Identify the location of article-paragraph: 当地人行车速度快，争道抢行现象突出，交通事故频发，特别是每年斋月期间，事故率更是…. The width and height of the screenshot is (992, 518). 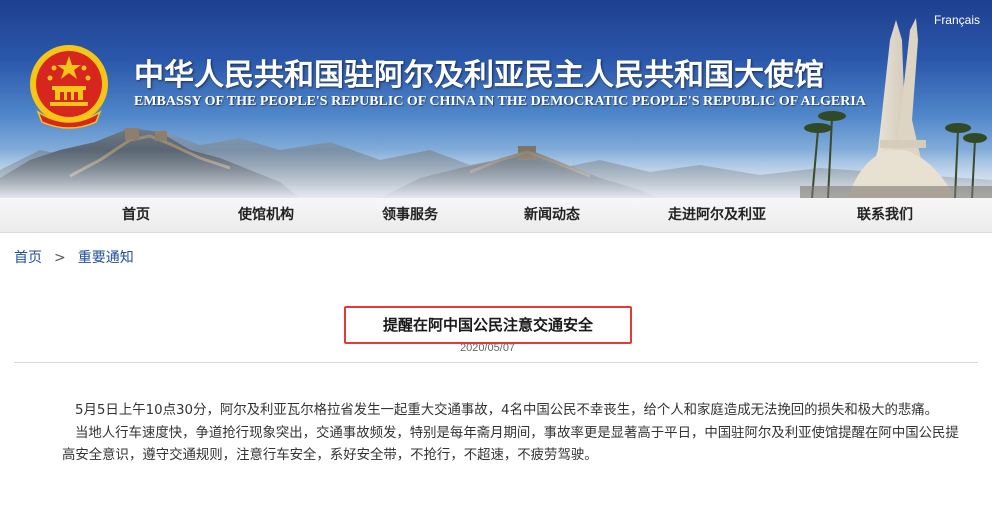
(510, 444).